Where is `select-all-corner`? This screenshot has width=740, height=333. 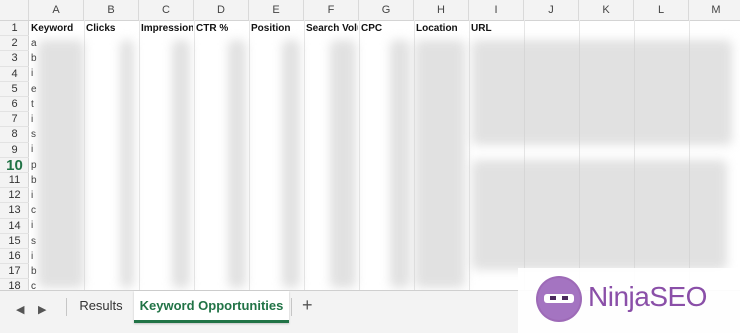
select-all-corner is located at coordinates (14, 10).